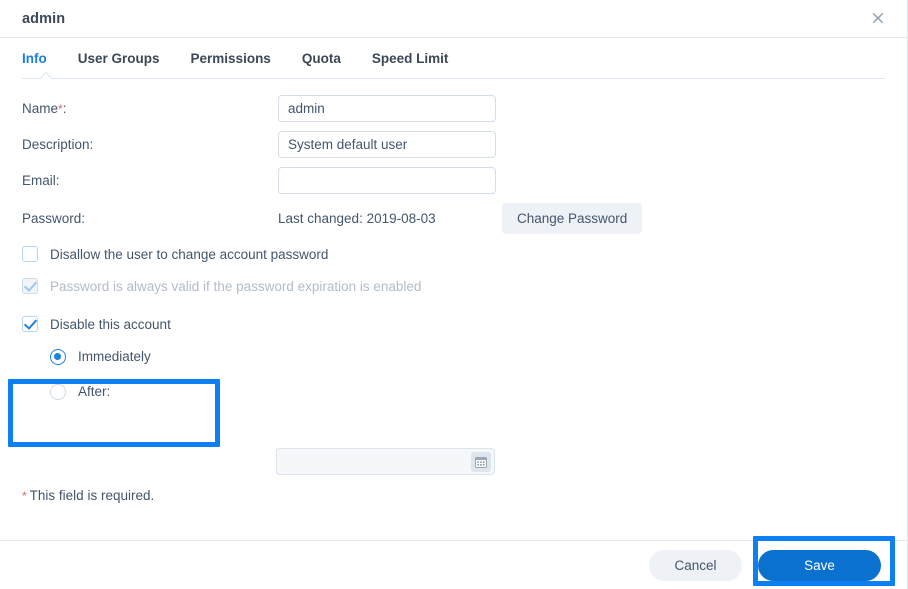 The width and height of the screenshot is (908, 589). Describe the element at coordinates (878, 19) in the screenshot. I see `close-icon: ×` at that location.